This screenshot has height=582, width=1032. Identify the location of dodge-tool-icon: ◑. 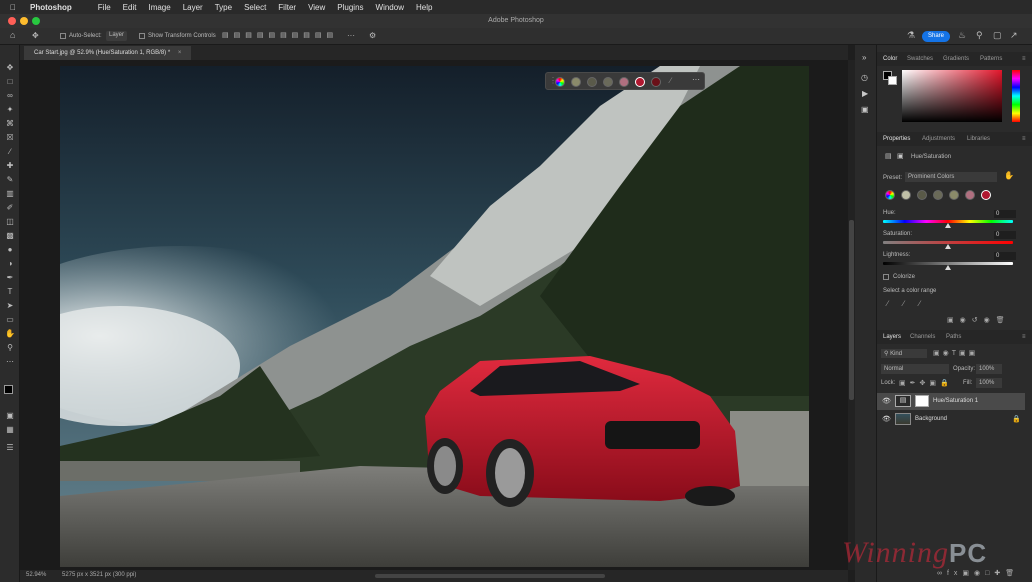
(10, 264).